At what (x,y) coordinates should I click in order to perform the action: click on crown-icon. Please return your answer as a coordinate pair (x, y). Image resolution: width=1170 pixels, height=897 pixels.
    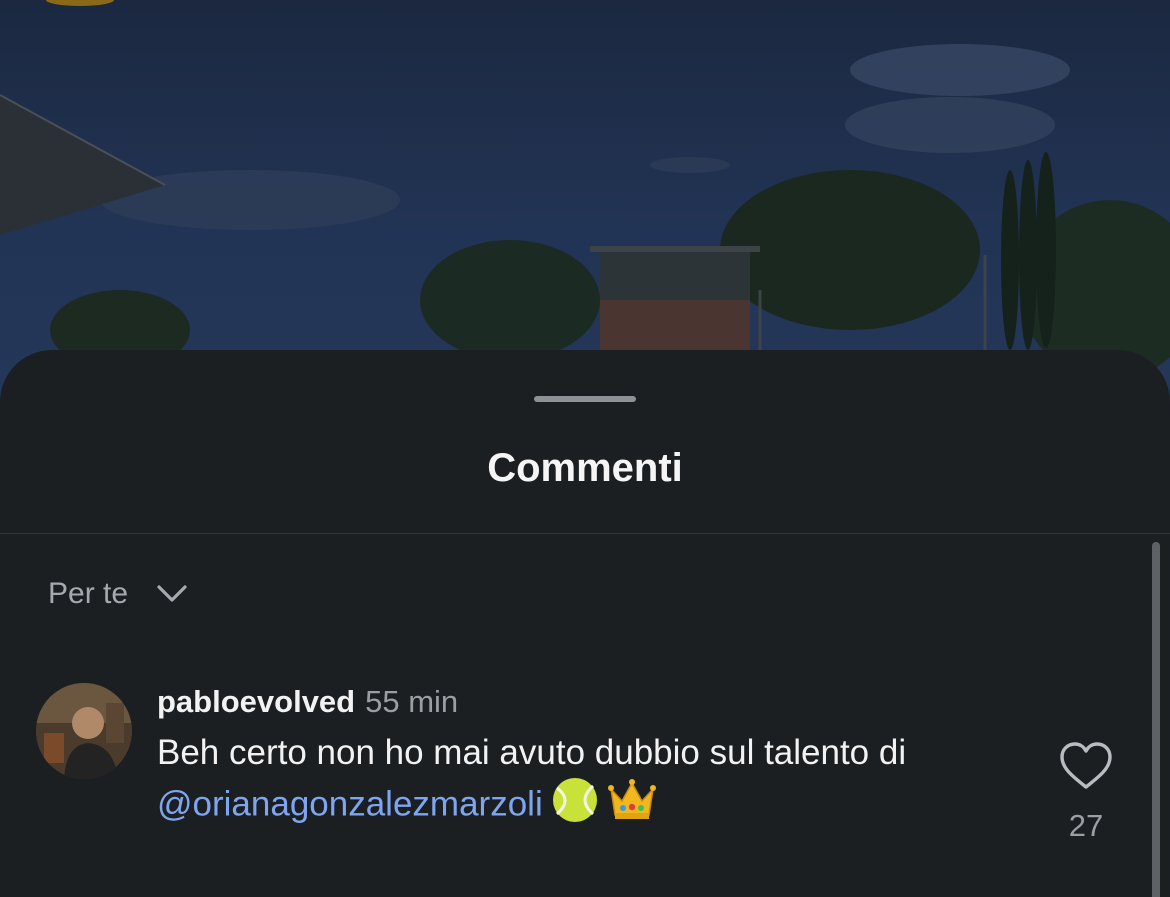
    Looking at the image, I should click on (632, 806).